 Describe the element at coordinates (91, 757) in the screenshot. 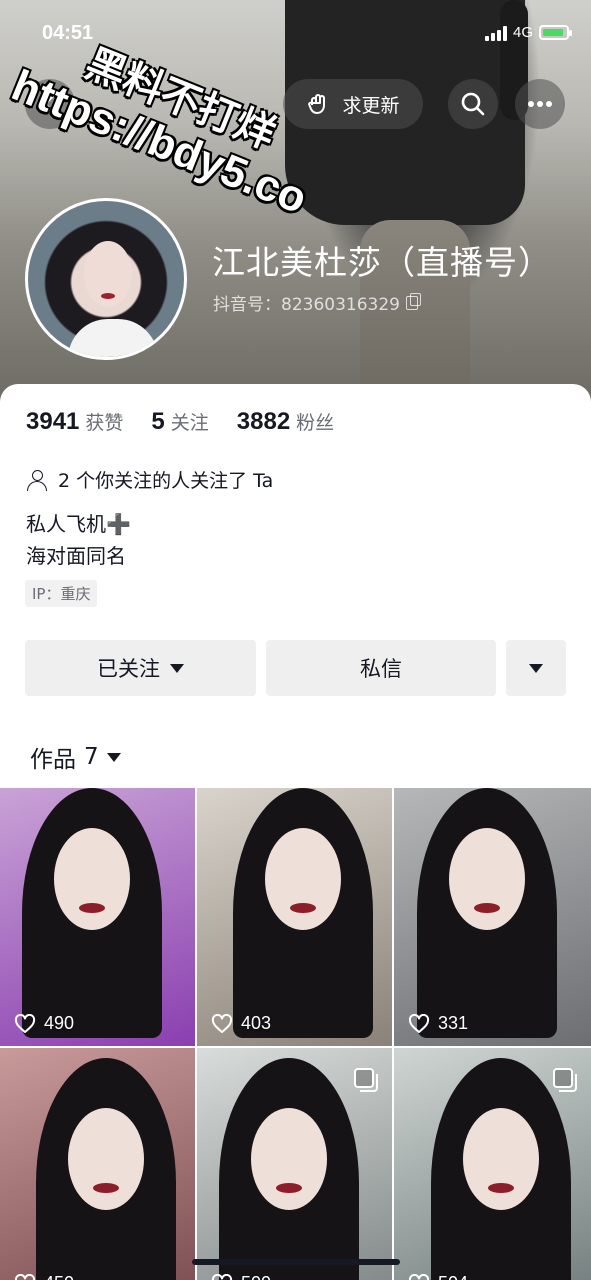

I see `works-count: 7` at that location.